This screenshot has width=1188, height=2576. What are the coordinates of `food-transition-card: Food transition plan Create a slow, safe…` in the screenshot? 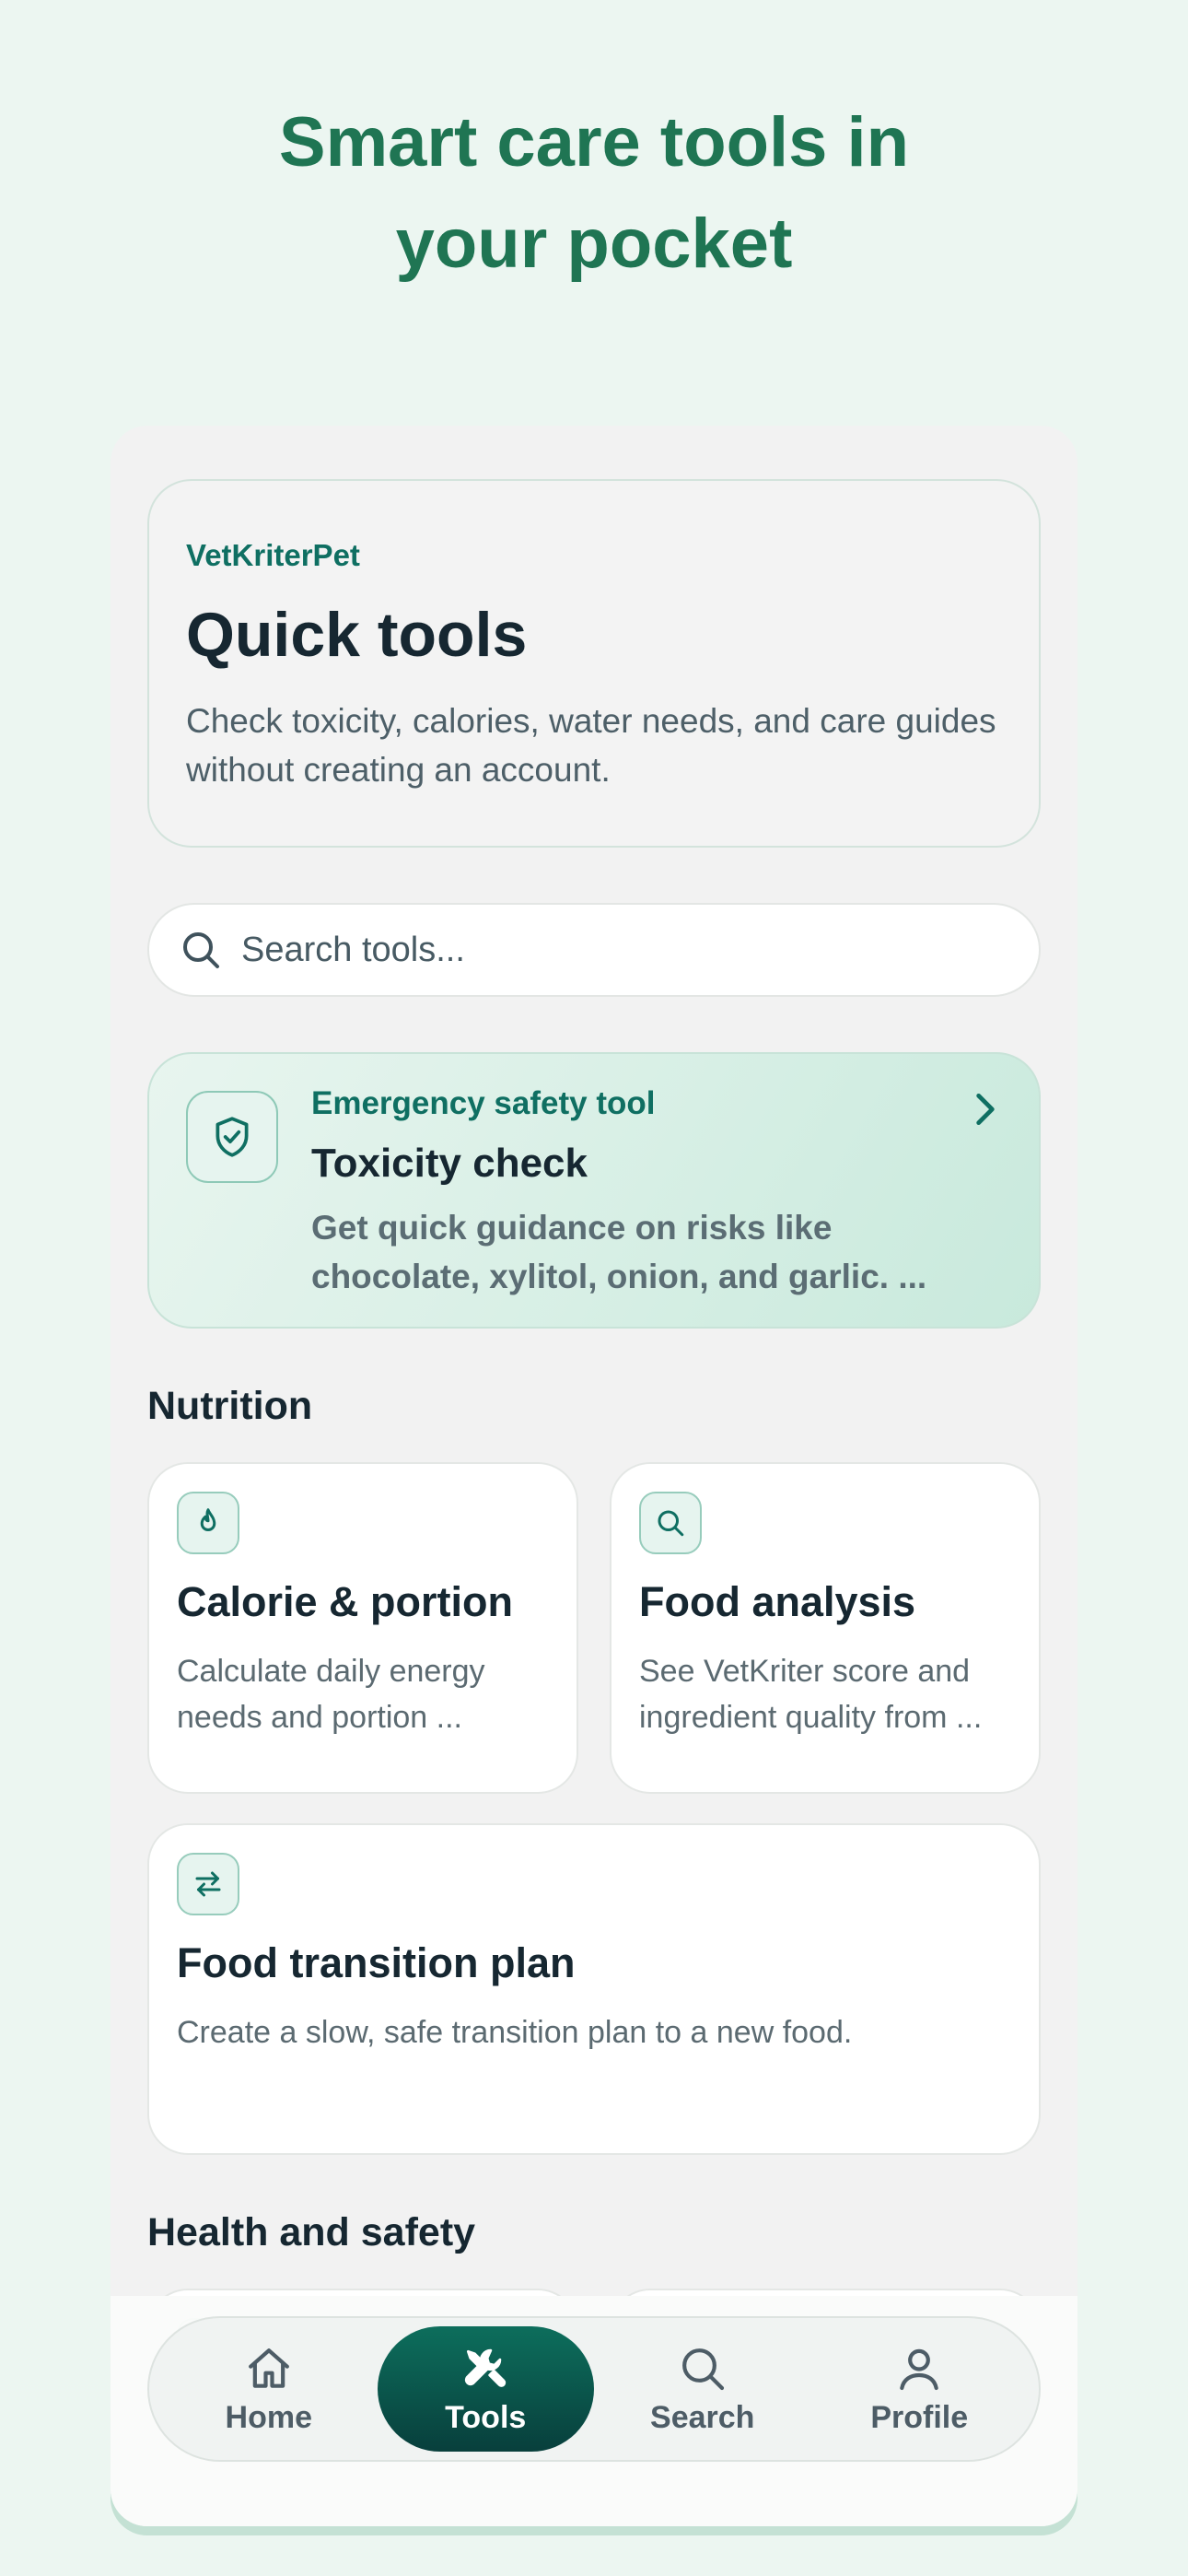 It's located at (594, 1989).